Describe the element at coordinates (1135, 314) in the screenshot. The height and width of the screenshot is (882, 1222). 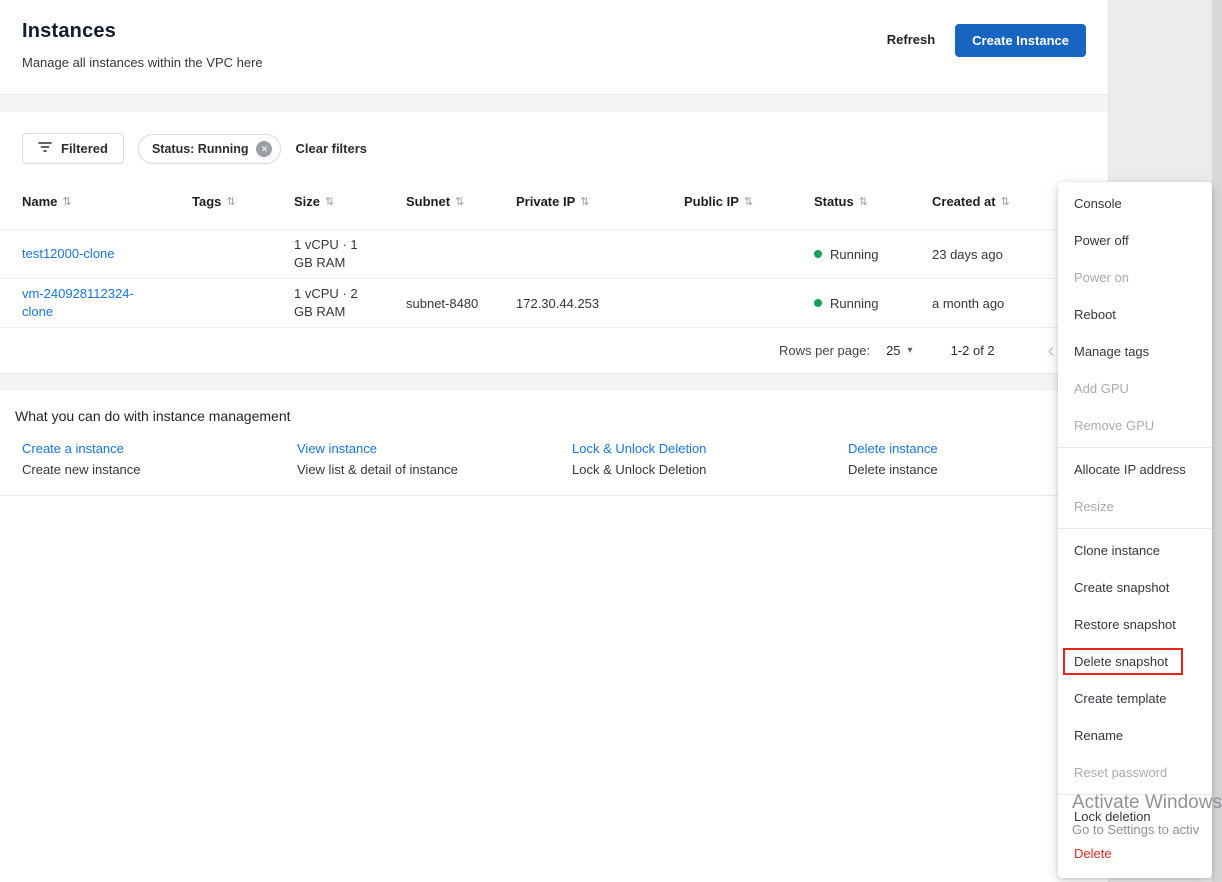
I see `menu-item-reboot: Reboot` at that location.